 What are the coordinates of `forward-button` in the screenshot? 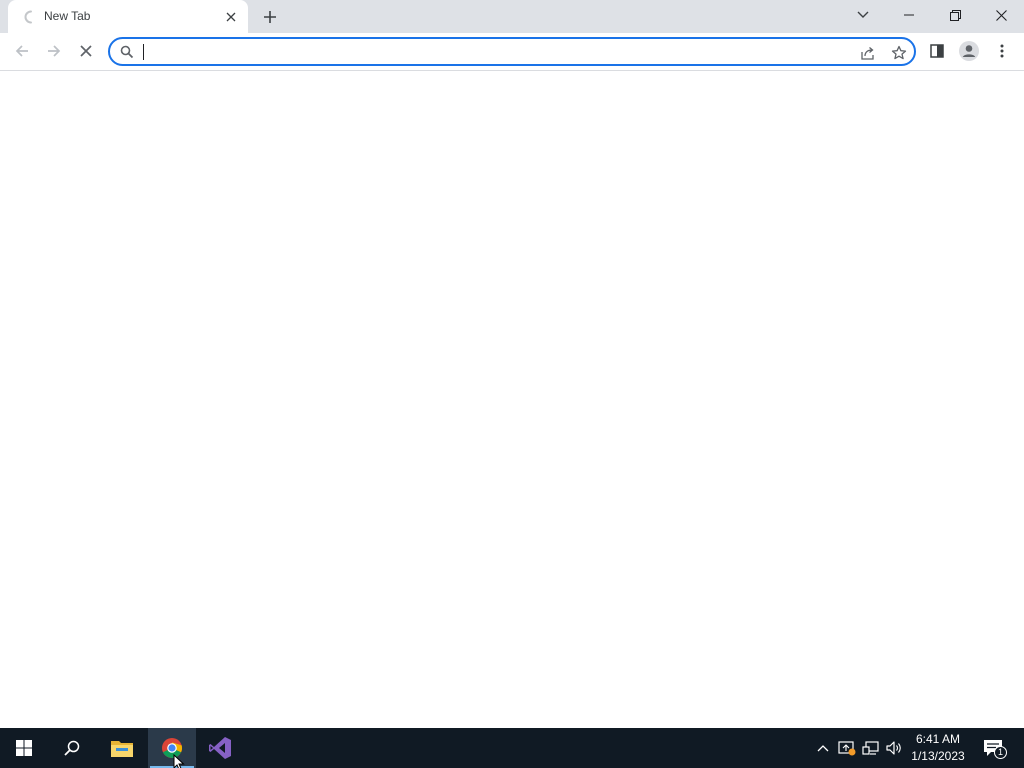 It's located at (54, 51).